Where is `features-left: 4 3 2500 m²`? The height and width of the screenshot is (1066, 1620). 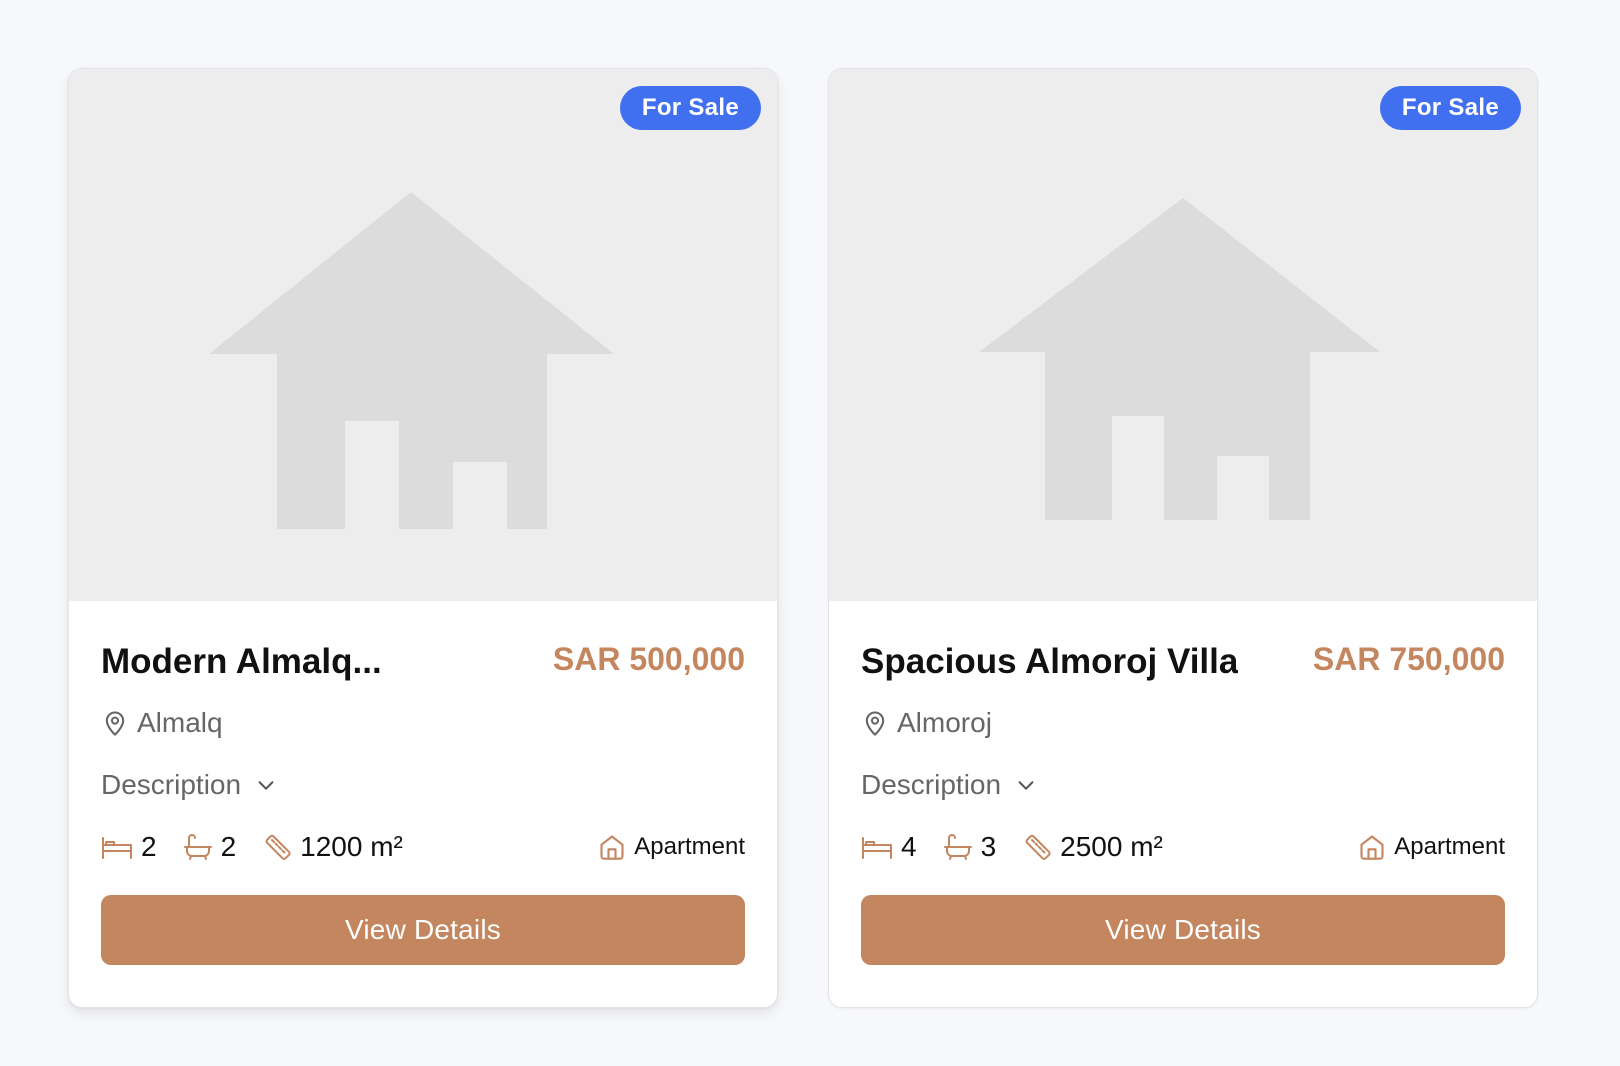 features-left: 4 3 2500 m² is located at coordinates (1012, 847).